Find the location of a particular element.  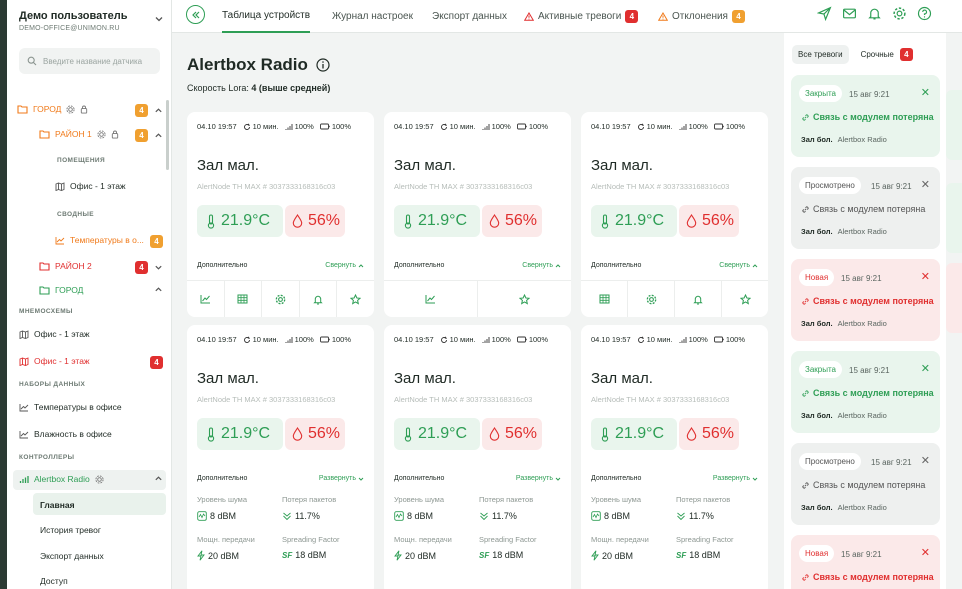

tree-item-district2: РАЙОН 2 is located at coordinates (65, 266).